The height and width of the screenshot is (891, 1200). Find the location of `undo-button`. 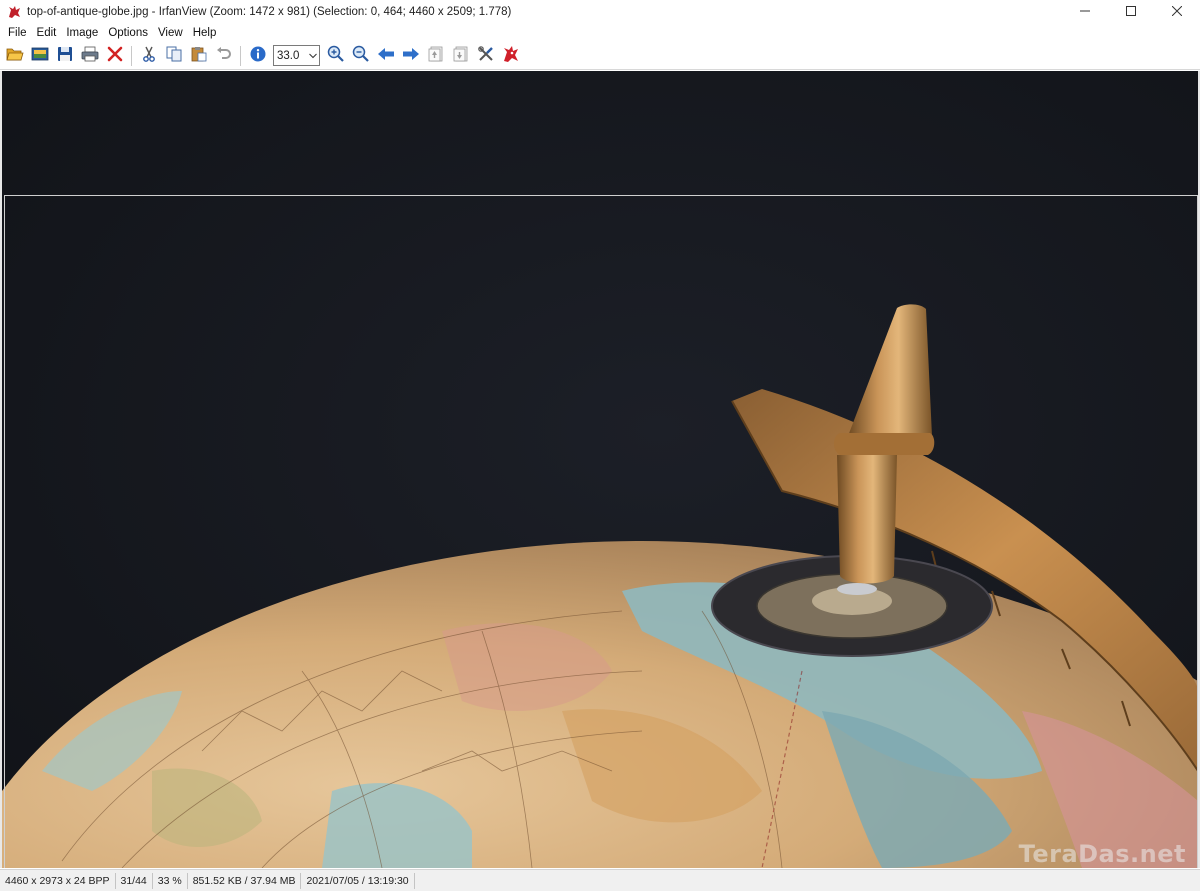

undo-button is located at coordinates (223, 56).